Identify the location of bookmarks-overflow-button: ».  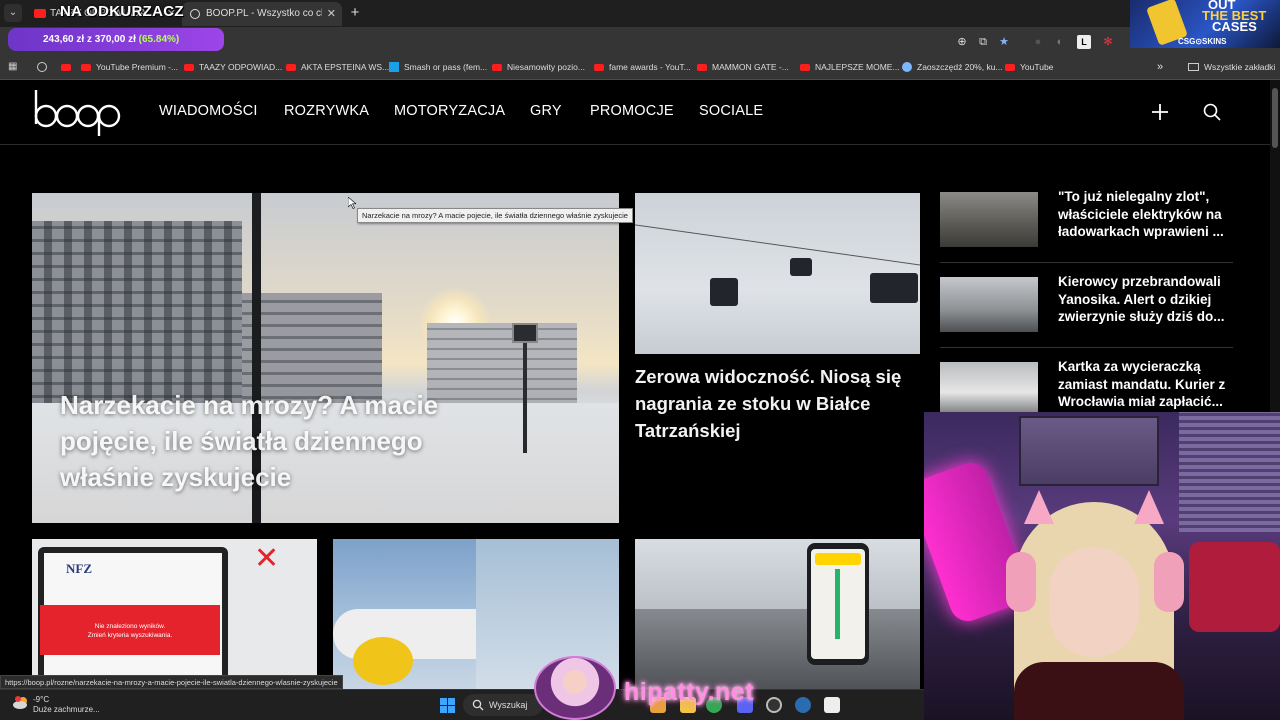
(1160, 67).